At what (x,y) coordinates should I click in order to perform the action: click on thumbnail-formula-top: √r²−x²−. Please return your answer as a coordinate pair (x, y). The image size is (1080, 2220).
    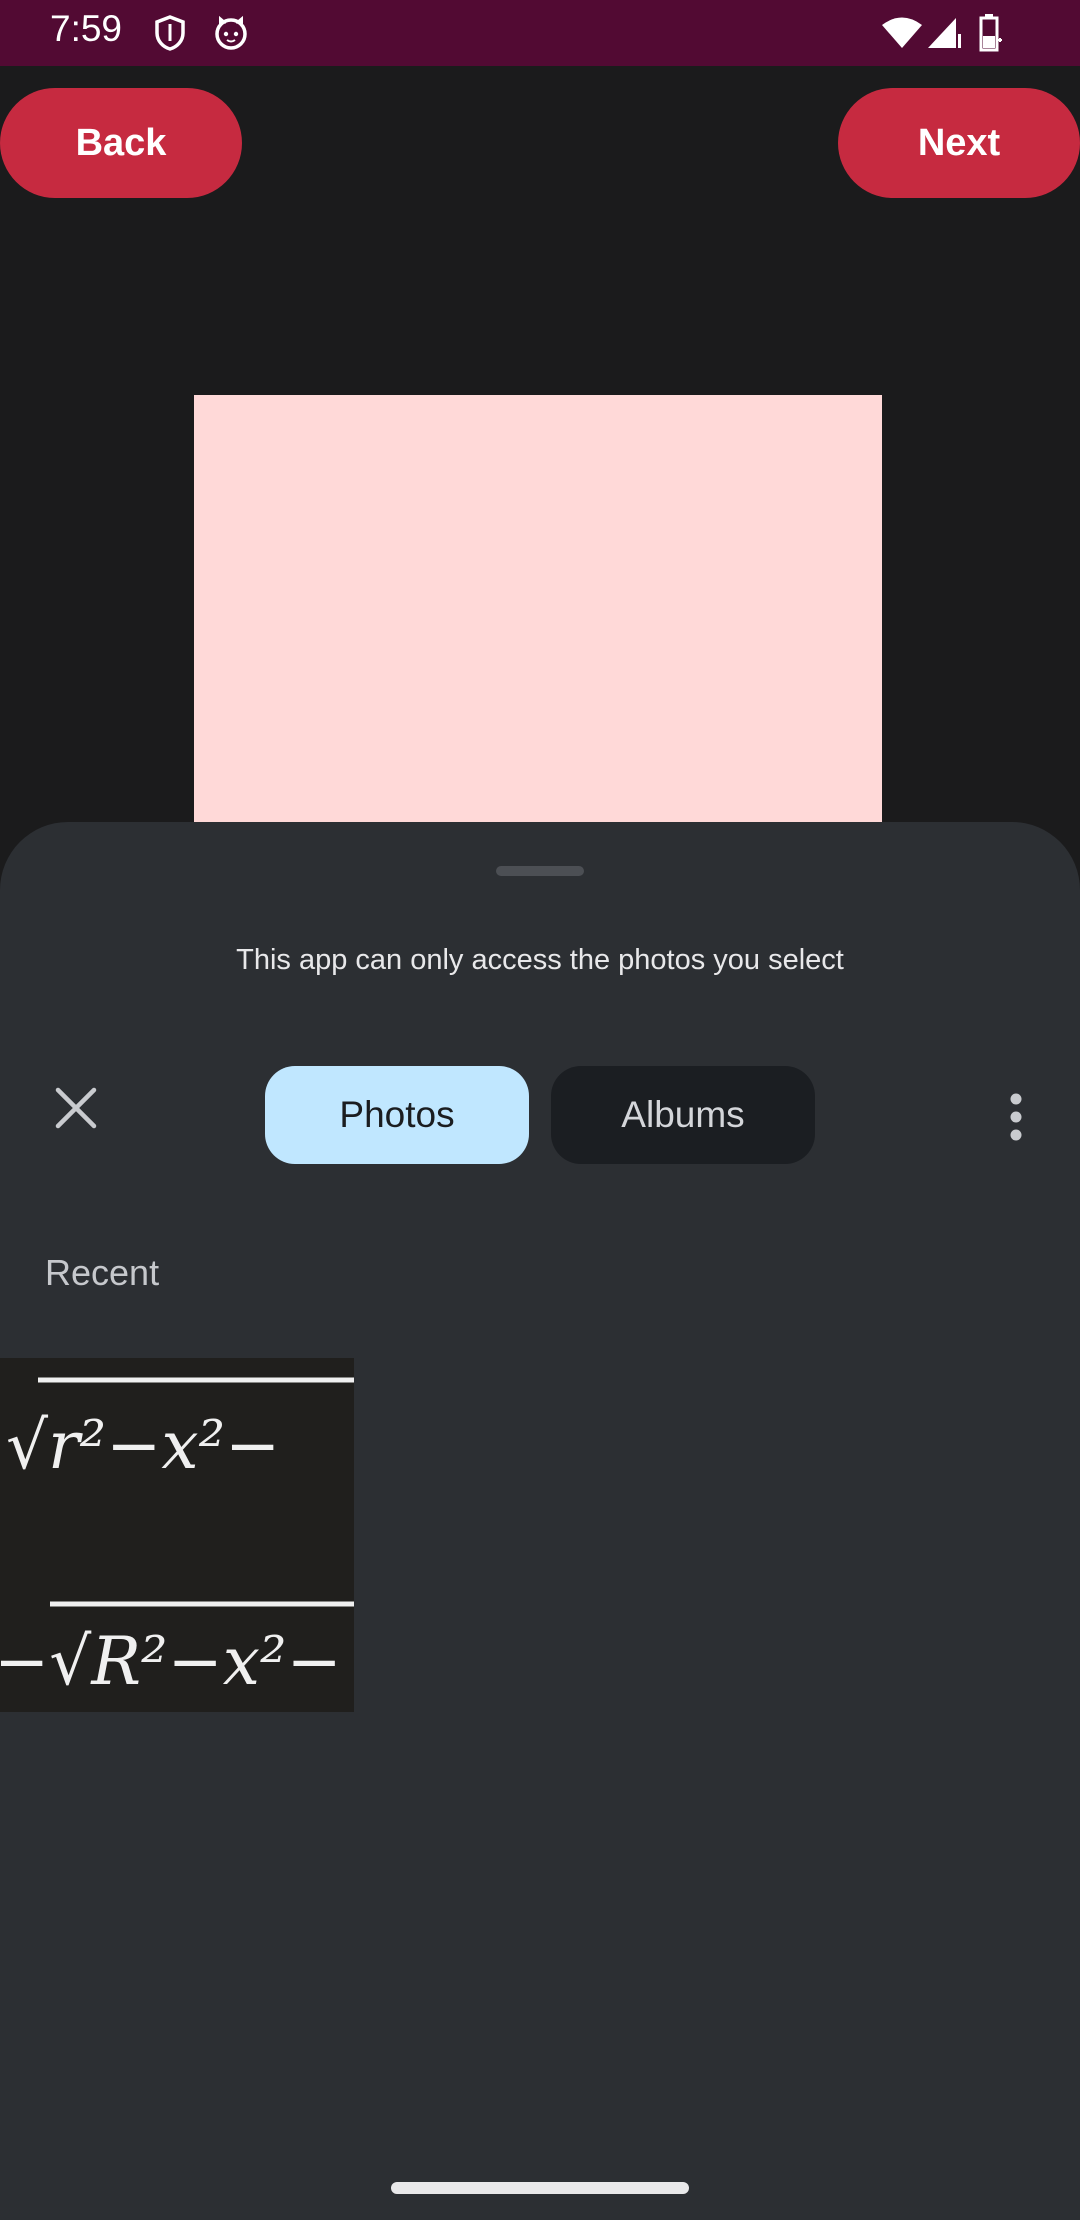
    Looking at the image, I should click on (143, 1445).